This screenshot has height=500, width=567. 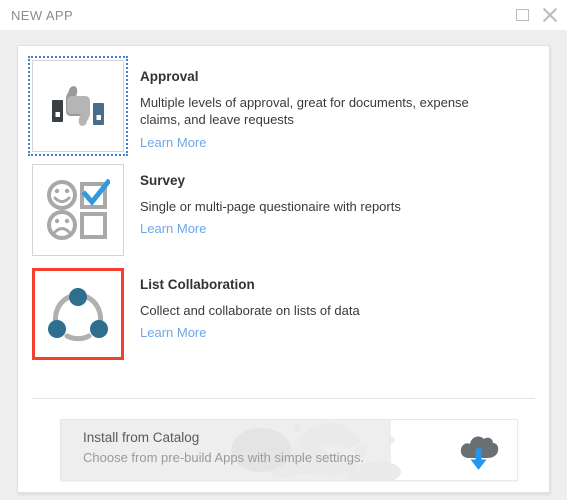 I want to click on thumbs-up-down-icon, so click(x=78, y=106).